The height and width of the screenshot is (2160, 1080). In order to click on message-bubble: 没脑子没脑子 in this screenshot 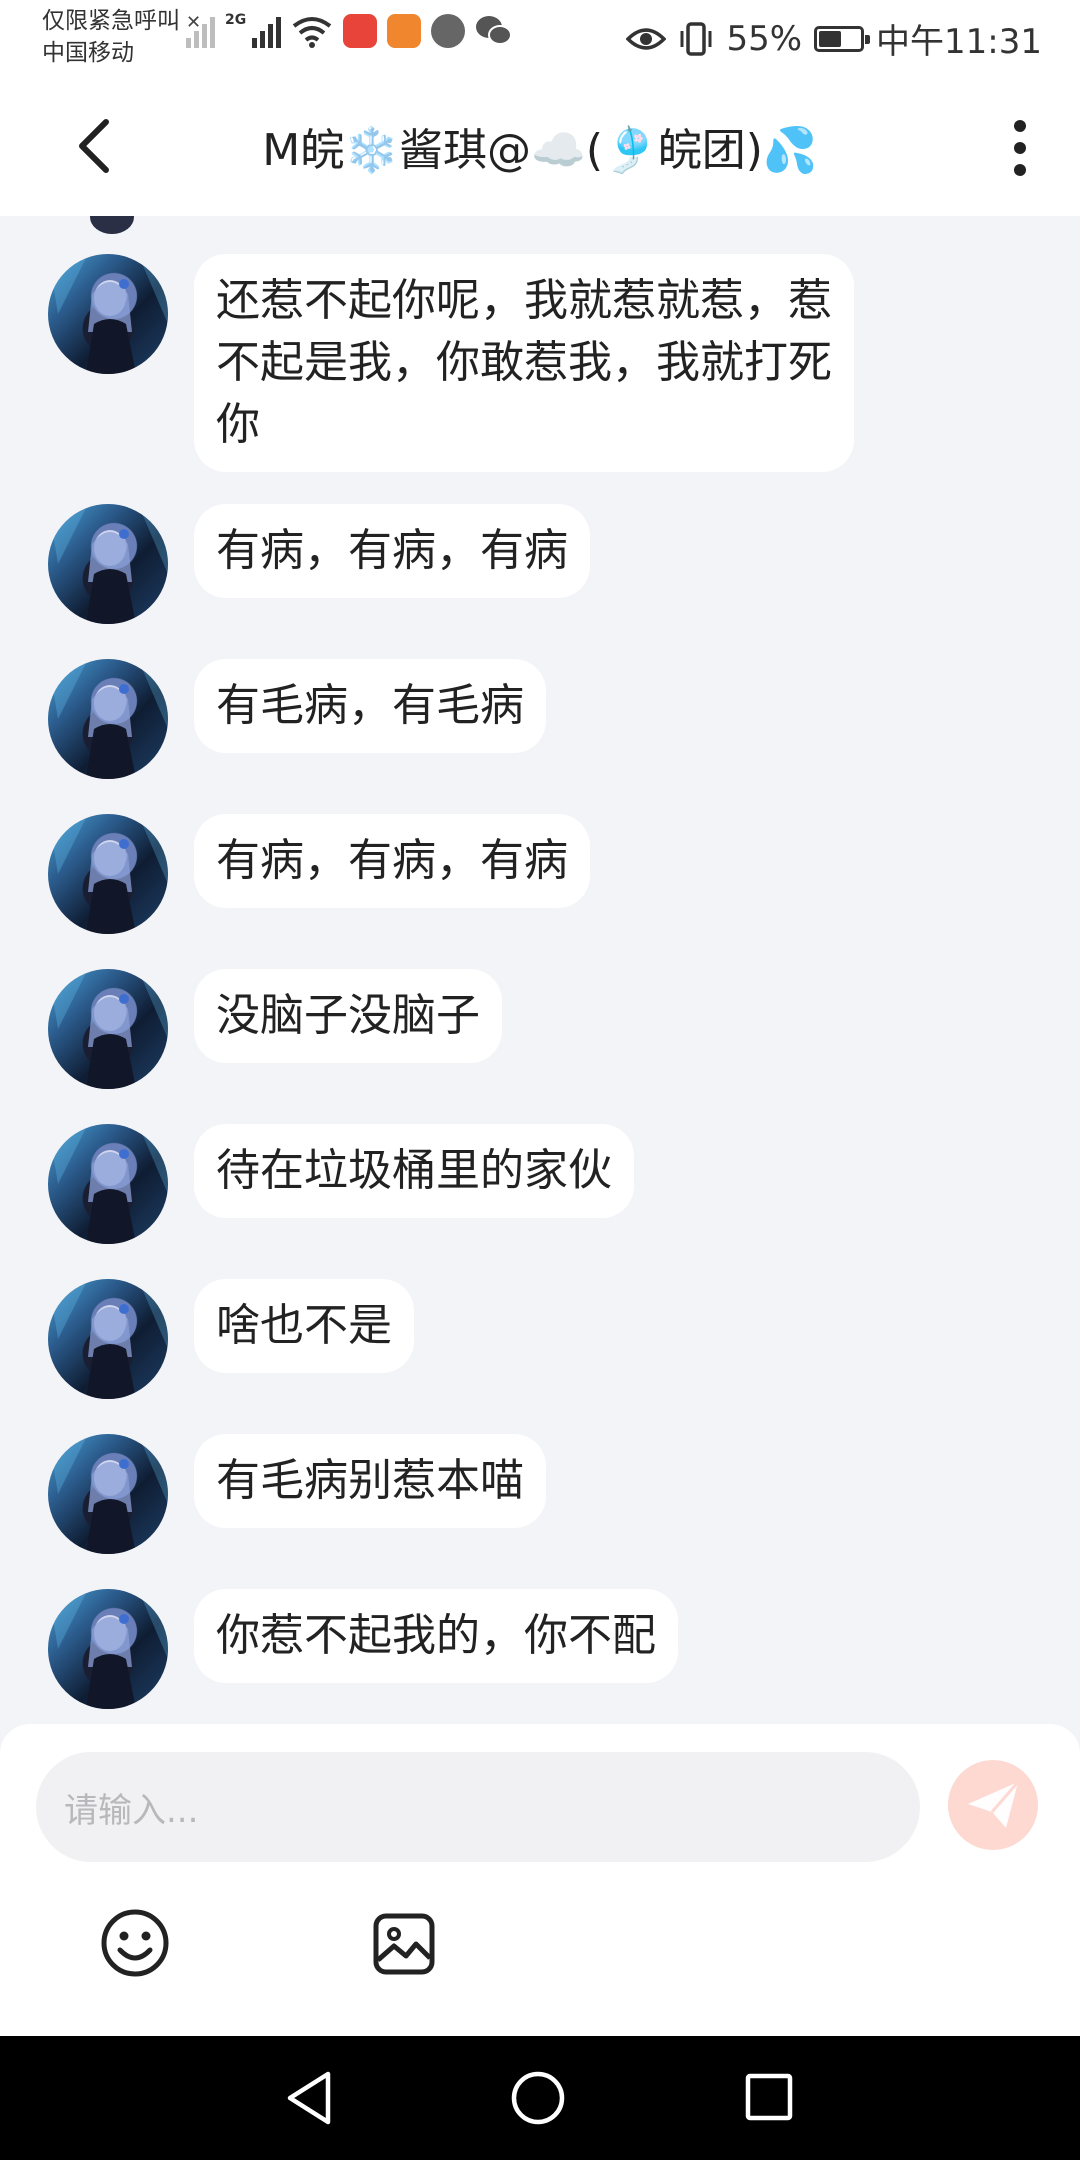, I will do `click(348, 1016)`.